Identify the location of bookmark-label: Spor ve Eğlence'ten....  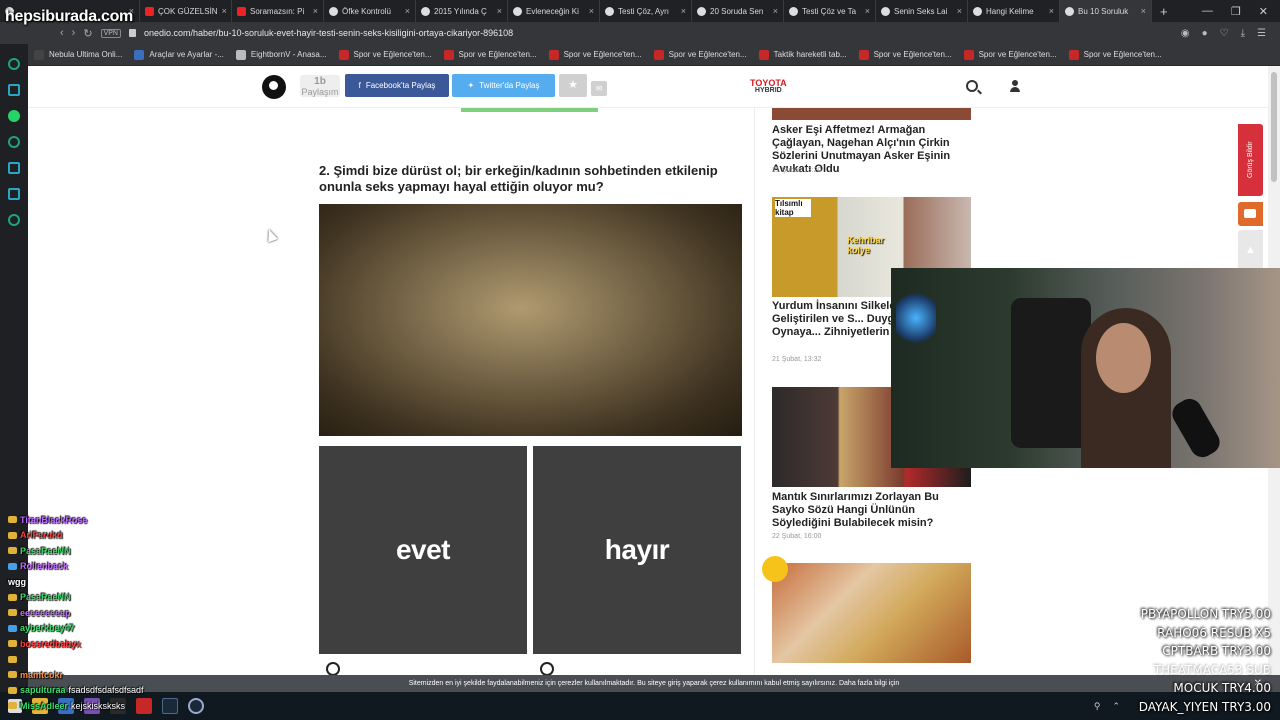
(912, 54).